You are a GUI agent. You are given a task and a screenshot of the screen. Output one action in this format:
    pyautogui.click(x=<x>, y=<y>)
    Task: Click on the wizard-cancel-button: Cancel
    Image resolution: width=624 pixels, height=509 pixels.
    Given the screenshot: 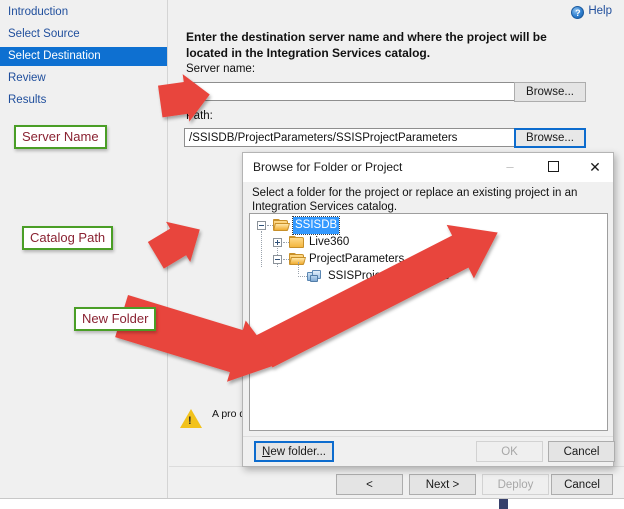 What is the action you would take?
    pyautogui.click(x=582, y=484)
    